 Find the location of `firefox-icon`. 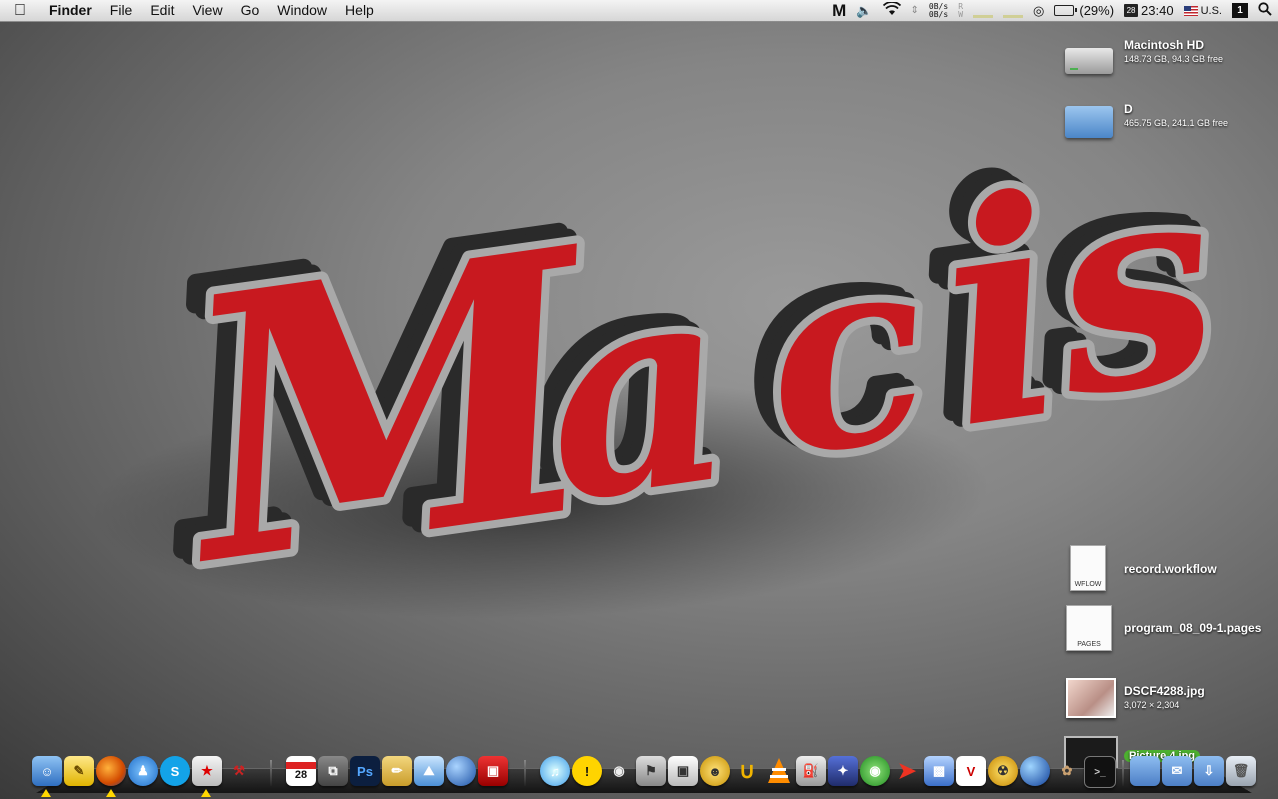

firefox-icon is located at coordinates (111, 771).